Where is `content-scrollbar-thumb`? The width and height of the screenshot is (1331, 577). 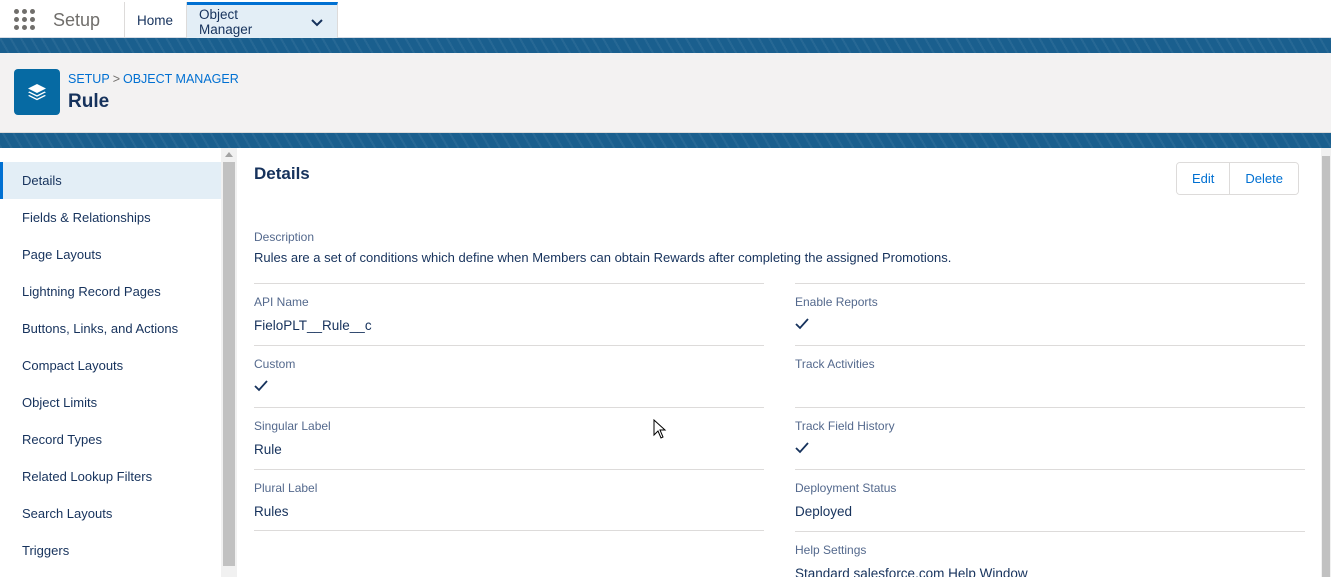 content-scrollbar-thumb is located at coordinates (1326, 366).